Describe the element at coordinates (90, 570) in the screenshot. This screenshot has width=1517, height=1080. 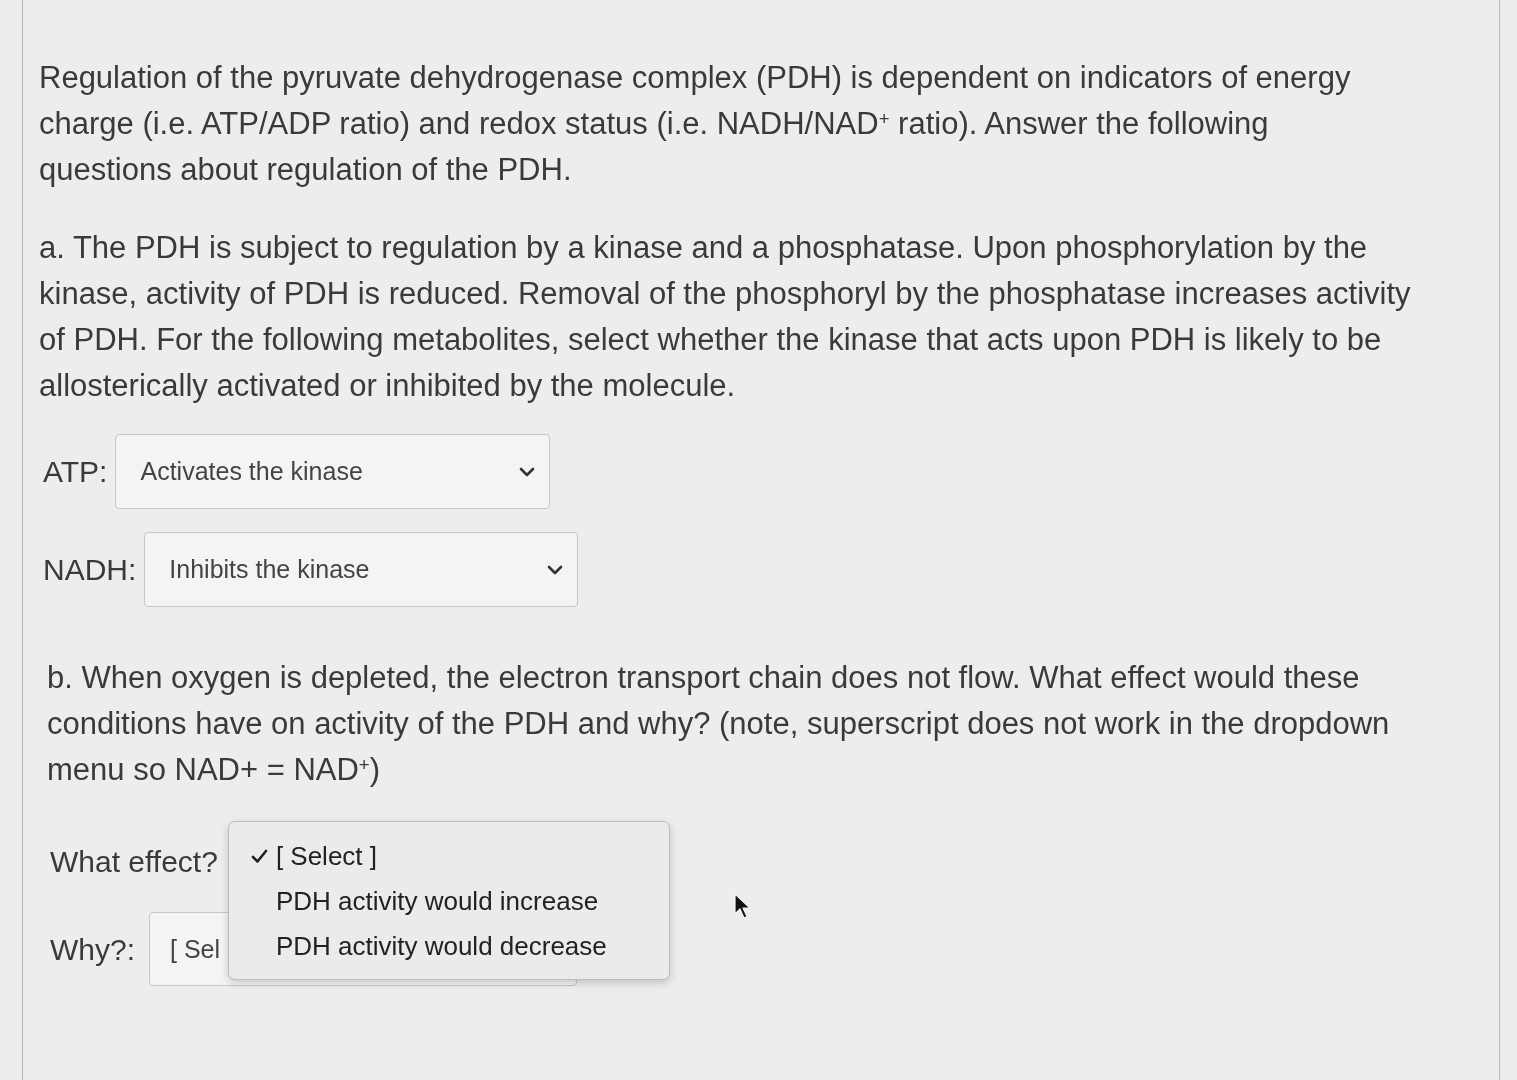
I see `field-label: NADH:` at that location.